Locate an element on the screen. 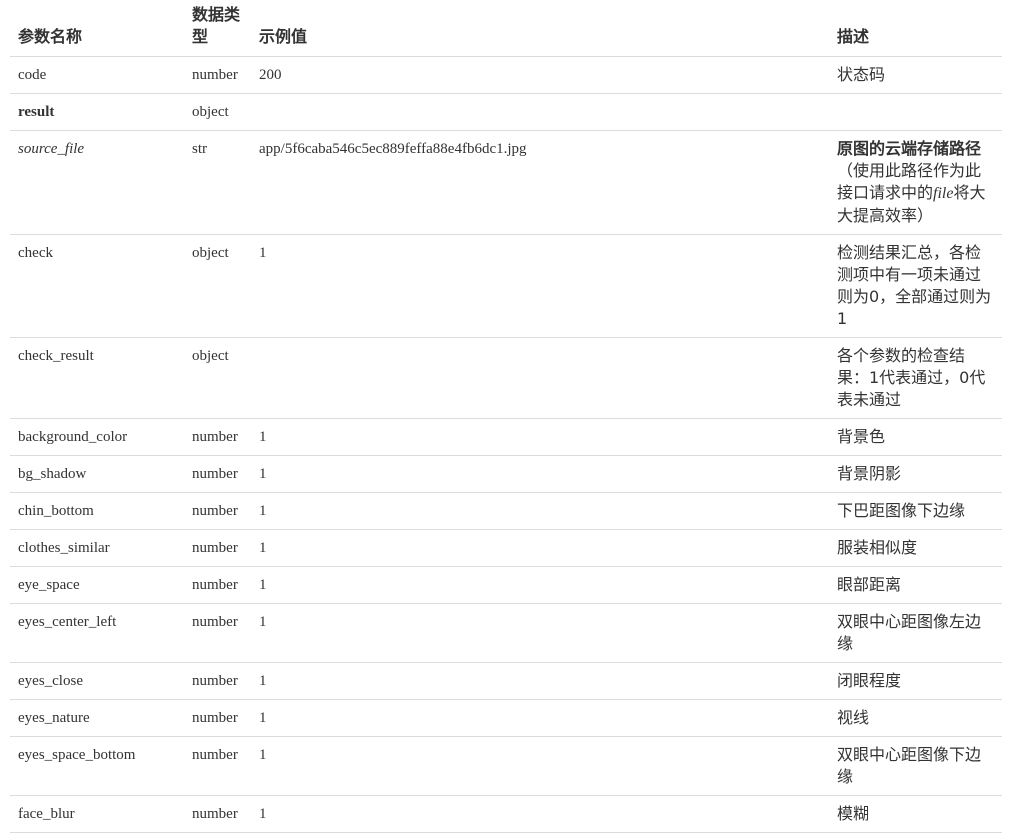  param-description: 背景阴影 is located at coordinates (915, 474).